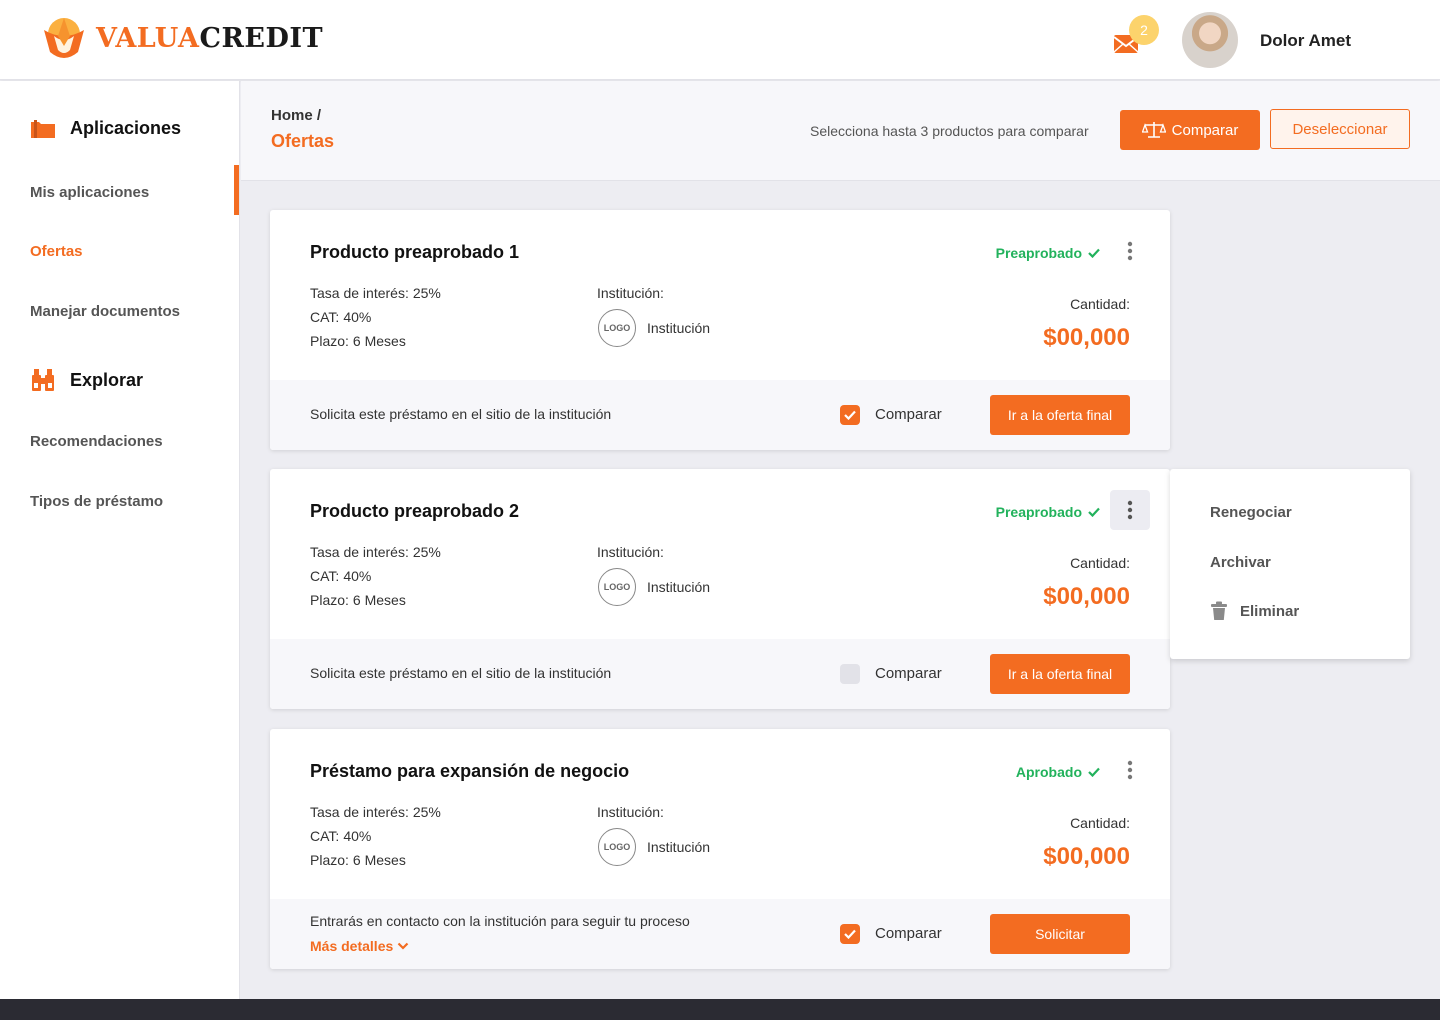 The image size is (1440, 1020). What do you see at coordinates (415, 252) in the screenshot?
I see `offer-title: Producto preaprobado 1` at bounding box center [415, 252].